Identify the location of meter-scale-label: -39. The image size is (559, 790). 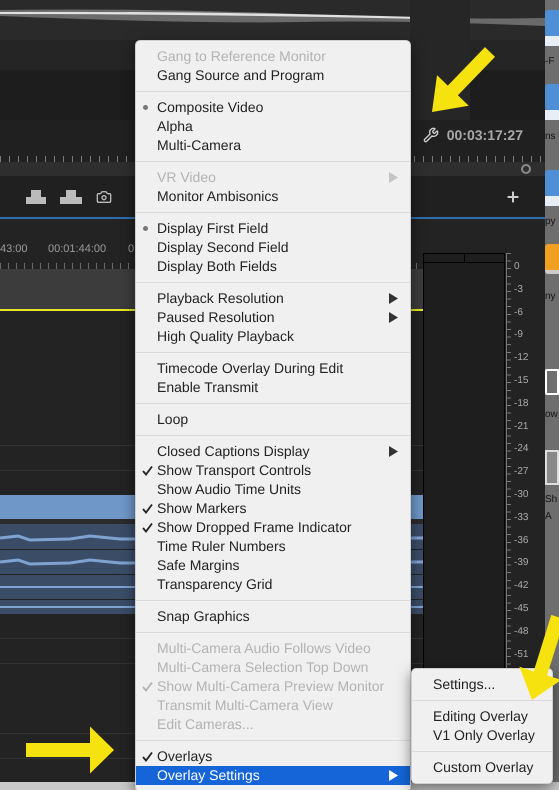
(520, 563).